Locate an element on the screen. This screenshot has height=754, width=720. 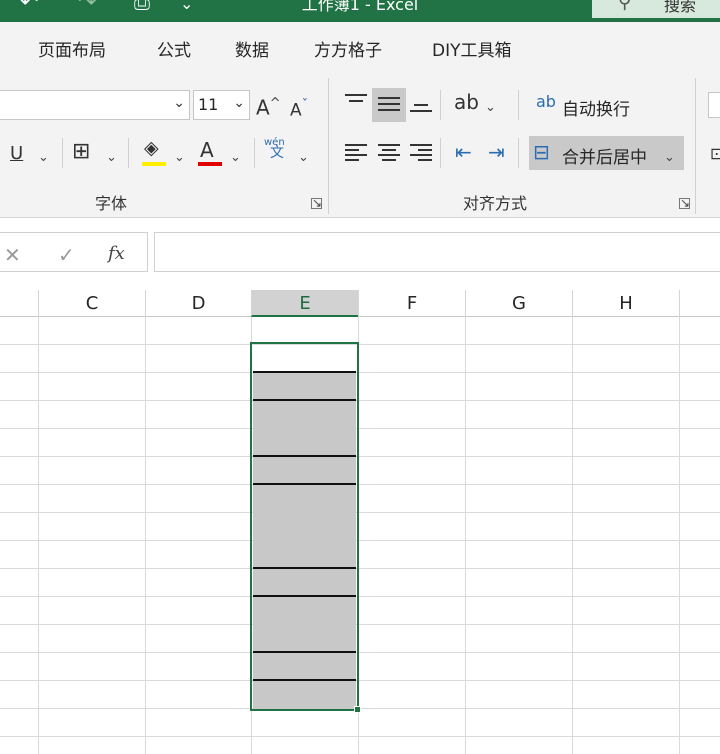
formula-buttons: ✕ ✓ fx is located at coordinates (74, 252).